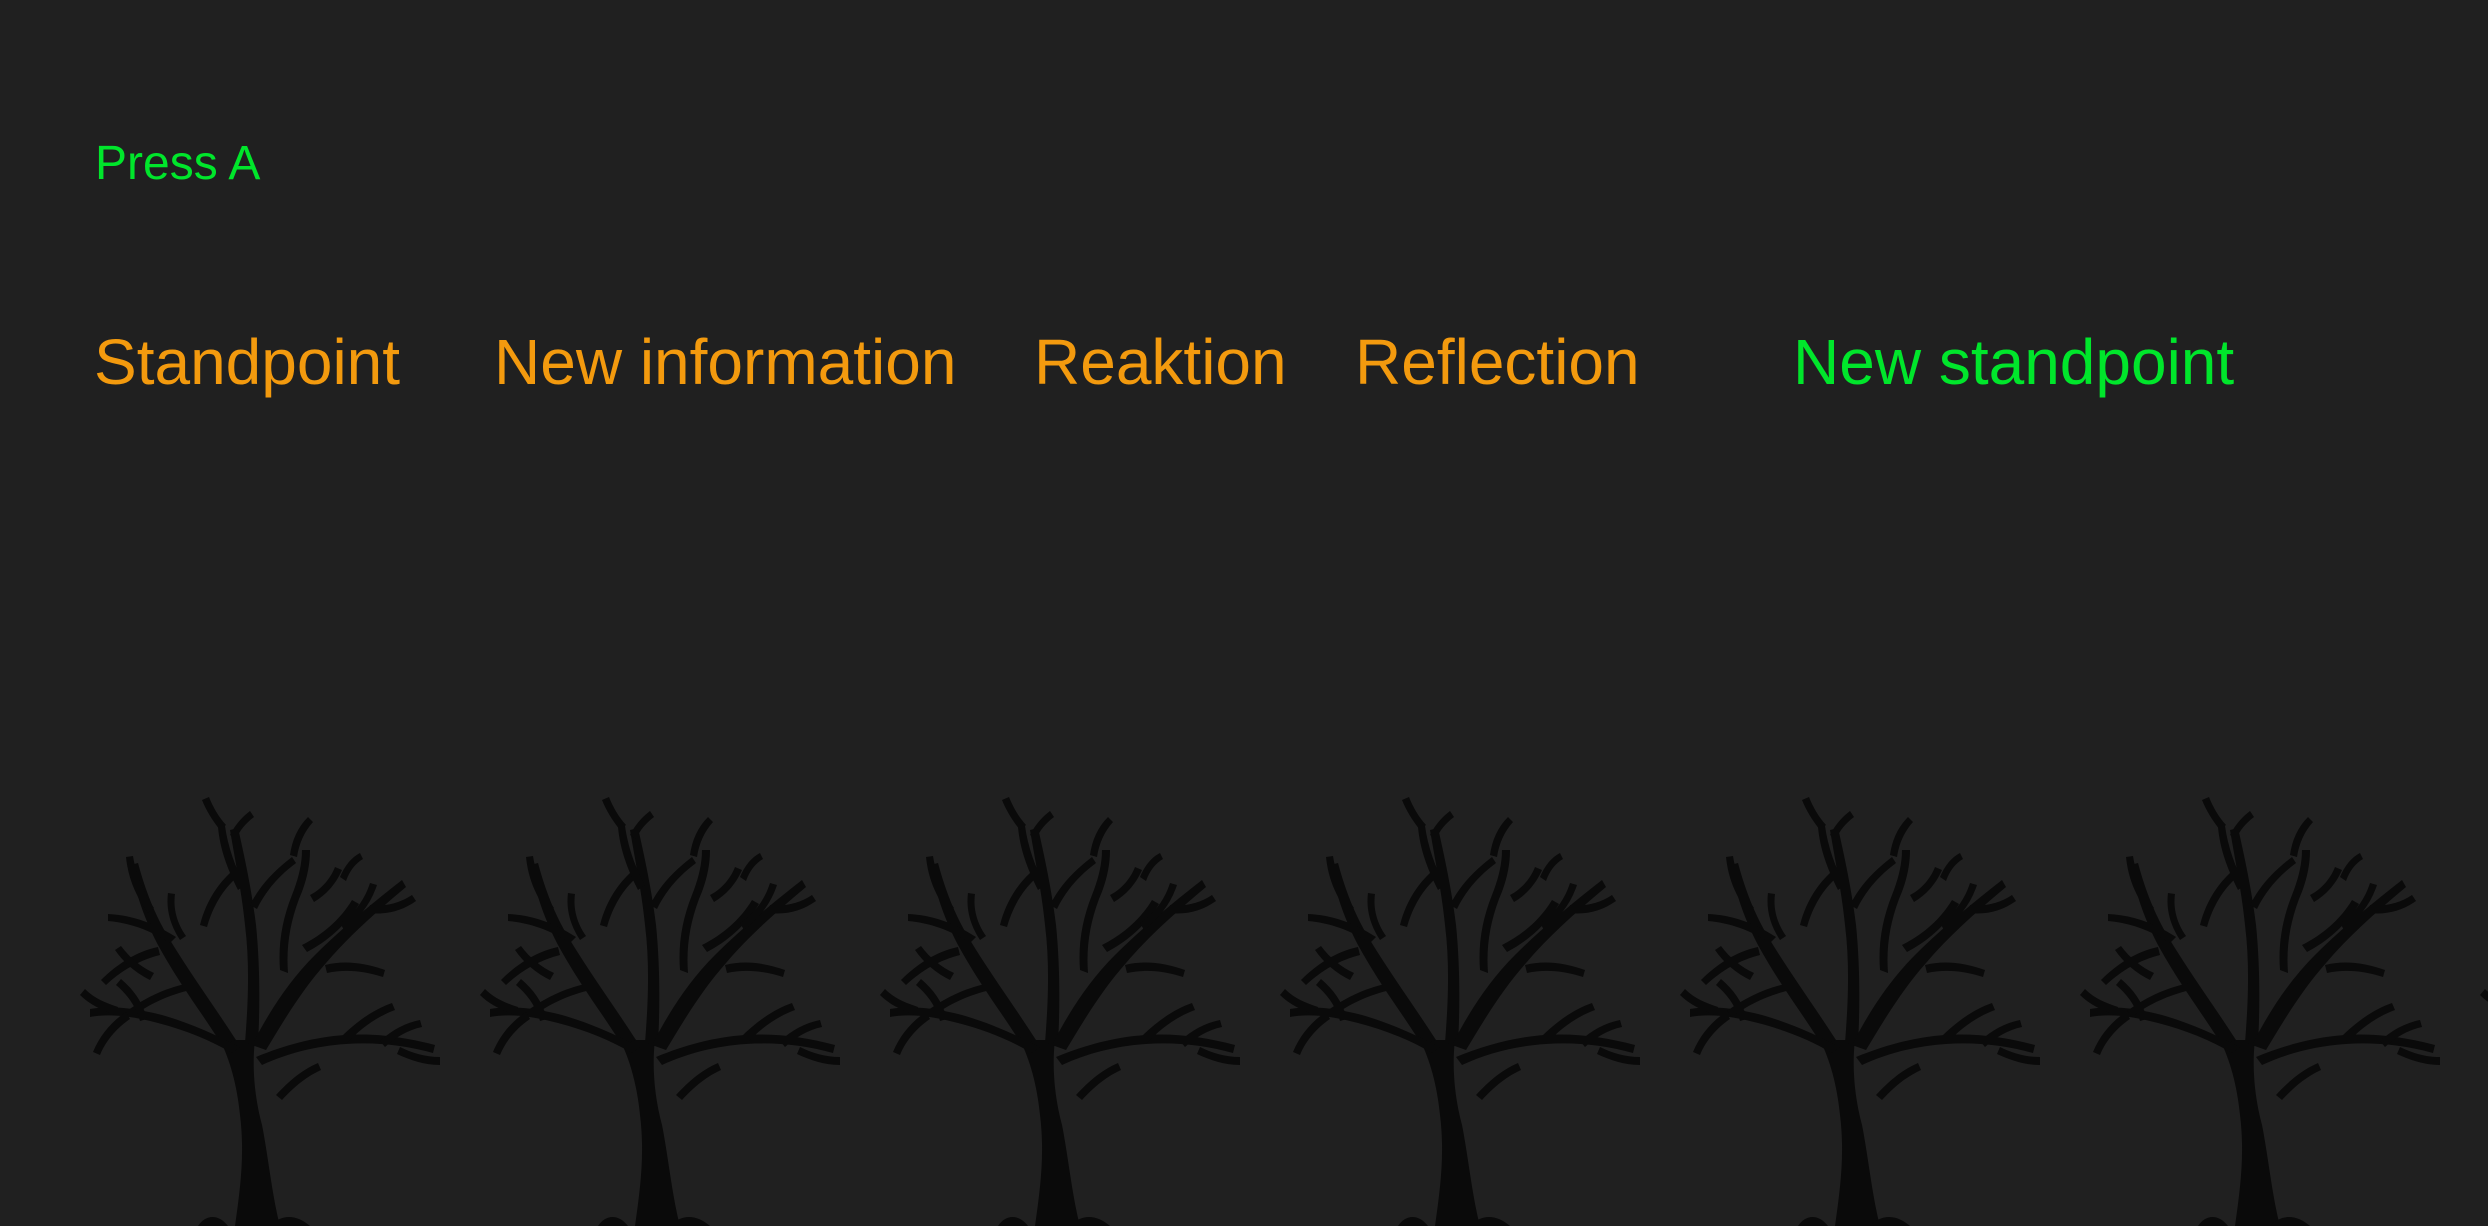 The image size is (2488, 1226). What do you see at coordinates (247, 362) in the screenshot?
I see `step-standpoint: Standpoint` at bounding box center [247, 362].